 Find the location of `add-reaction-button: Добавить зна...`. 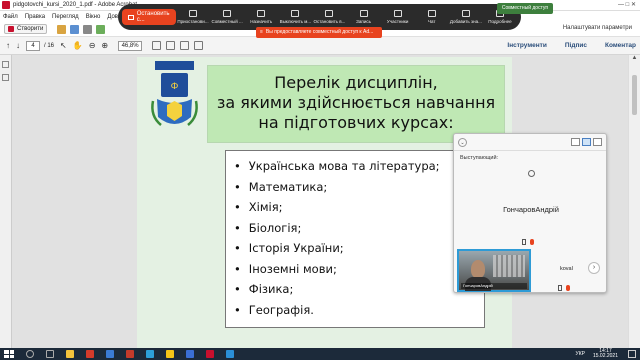

add-reaction-button: Добавить зна... is located at coordinates (466, 17).